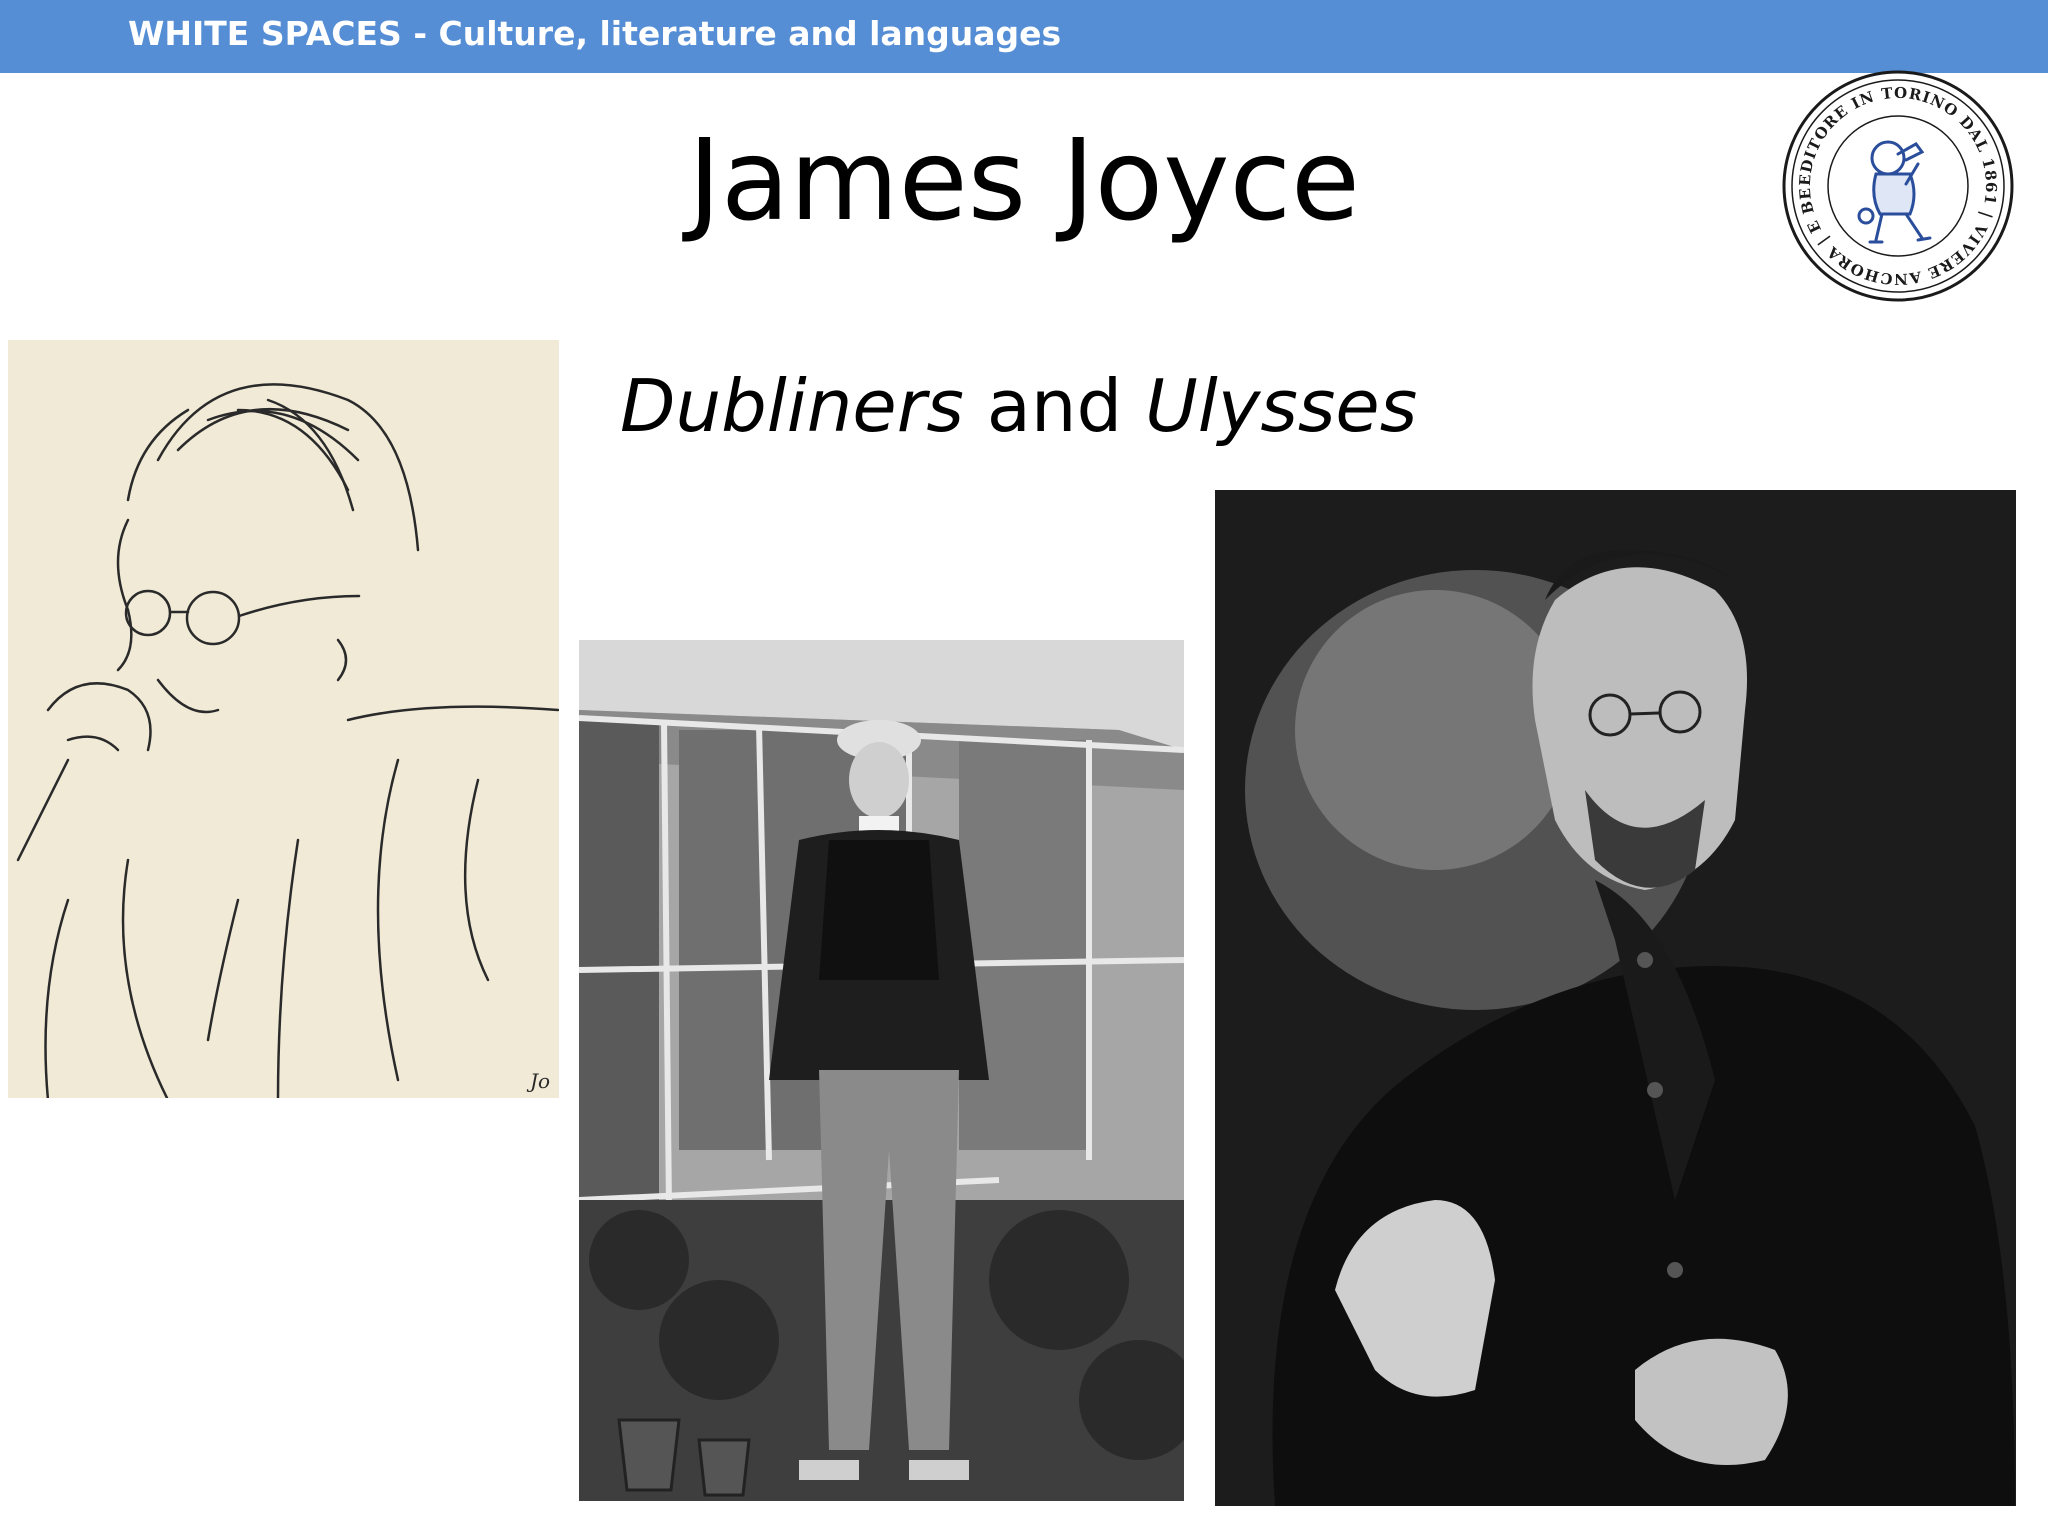 The height and width of the screenshot is (1536, 2048). I want to click on pencil-sketch-portrait-icon: Jo, so click(283, 719).